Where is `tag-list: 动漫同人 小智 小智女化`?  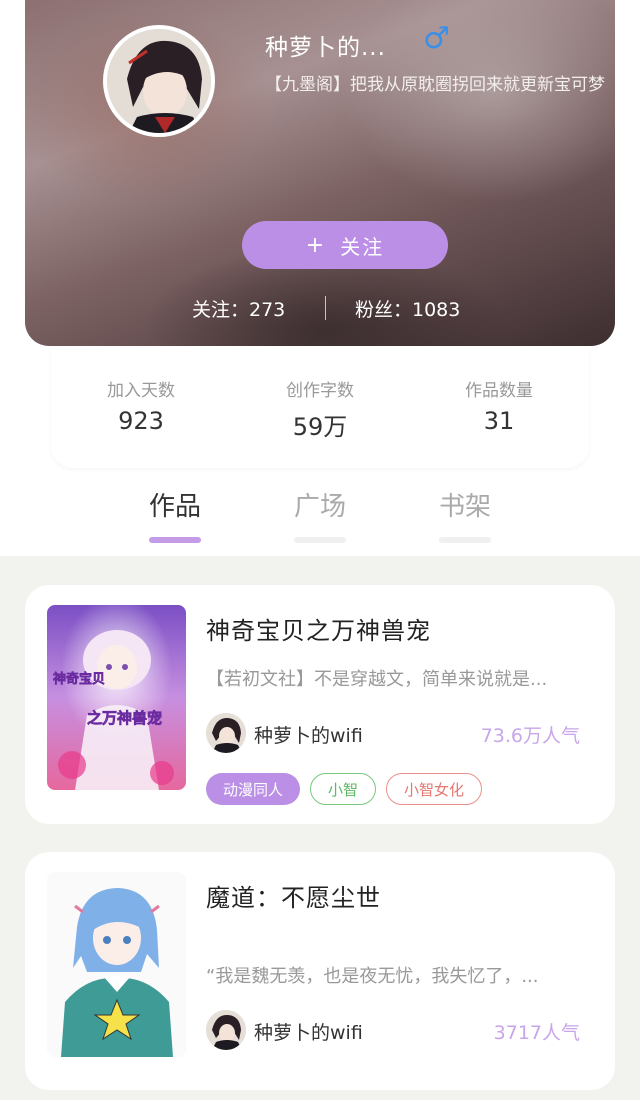 tag-list: 动漫同人 小智 小智女化 is located at coordinates (344, 789).